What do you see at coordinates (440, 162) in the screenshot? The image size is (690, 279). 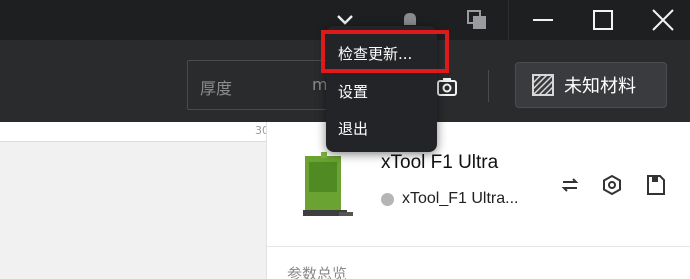 I see `device-name: xTool F1 Ultra` at bounding box center [440, 162].